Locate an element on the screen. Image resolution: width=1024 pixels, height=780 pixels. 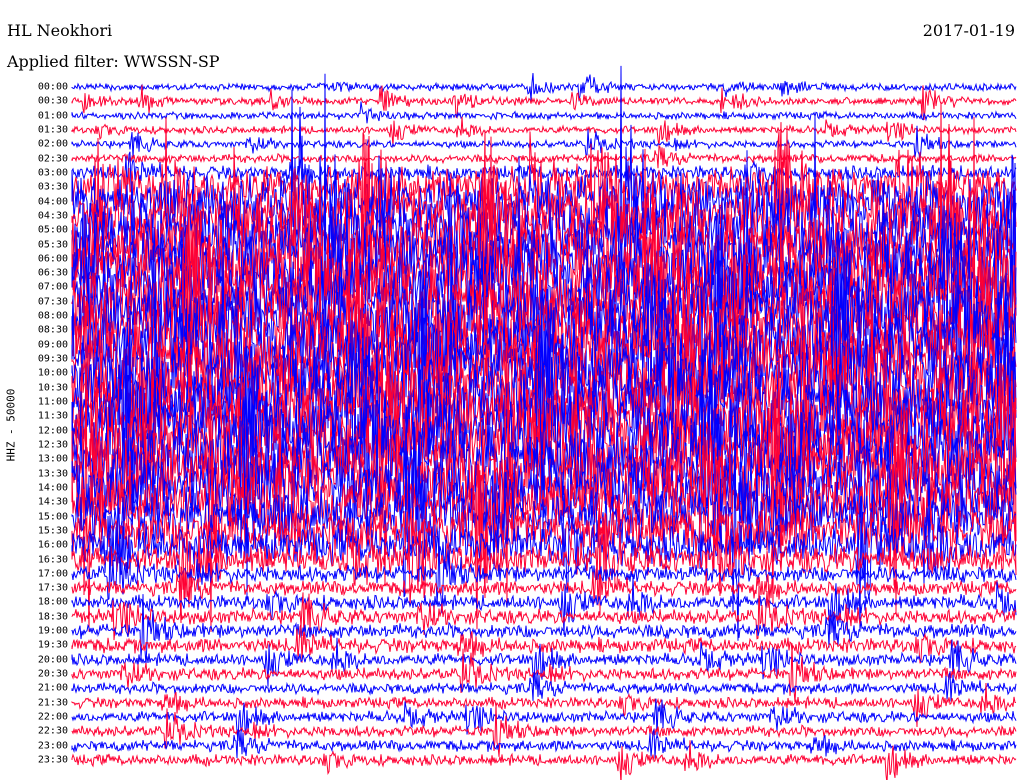
trace-row-2030 is located at coordinates (544, 673).